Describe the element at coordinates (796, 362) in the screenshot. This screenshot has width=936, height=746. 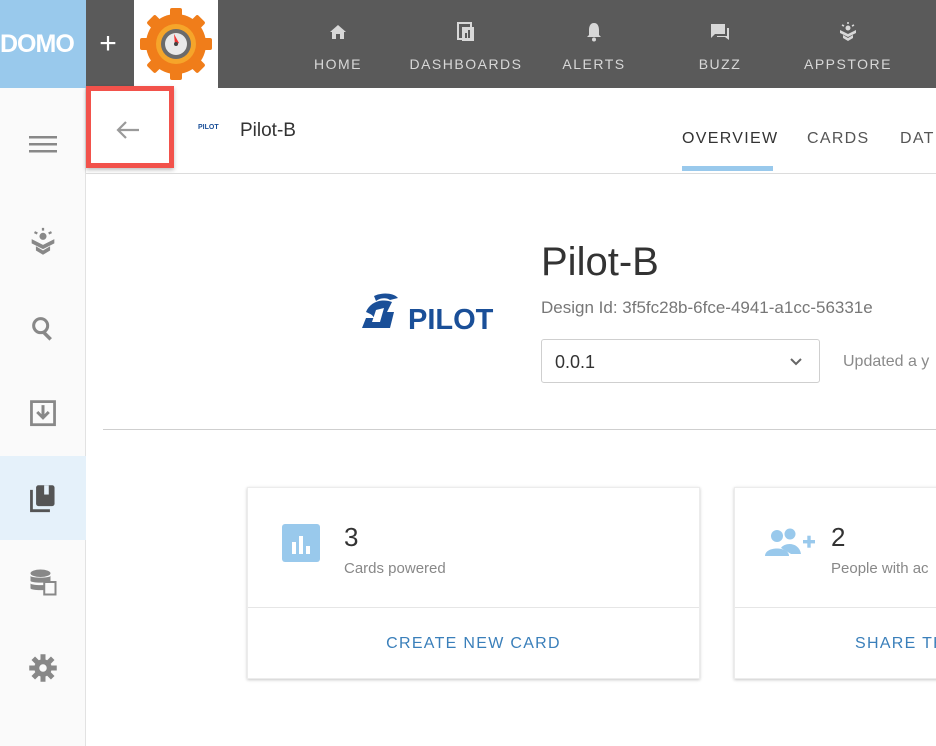
I see `chevron-down-icon` at that location.